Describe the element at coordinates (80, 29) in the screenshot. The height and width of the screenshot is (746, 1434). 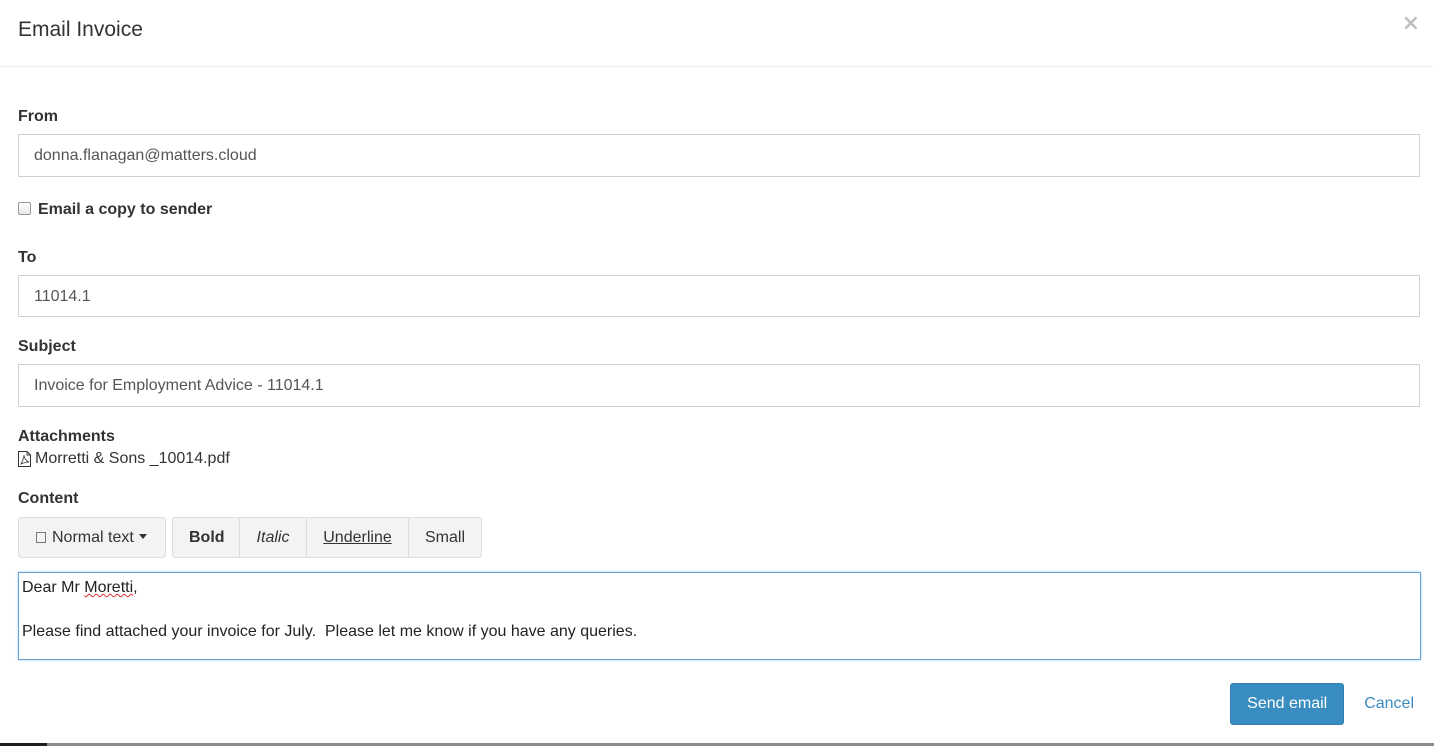
I see `modal-title: Email Invoice` at that location.